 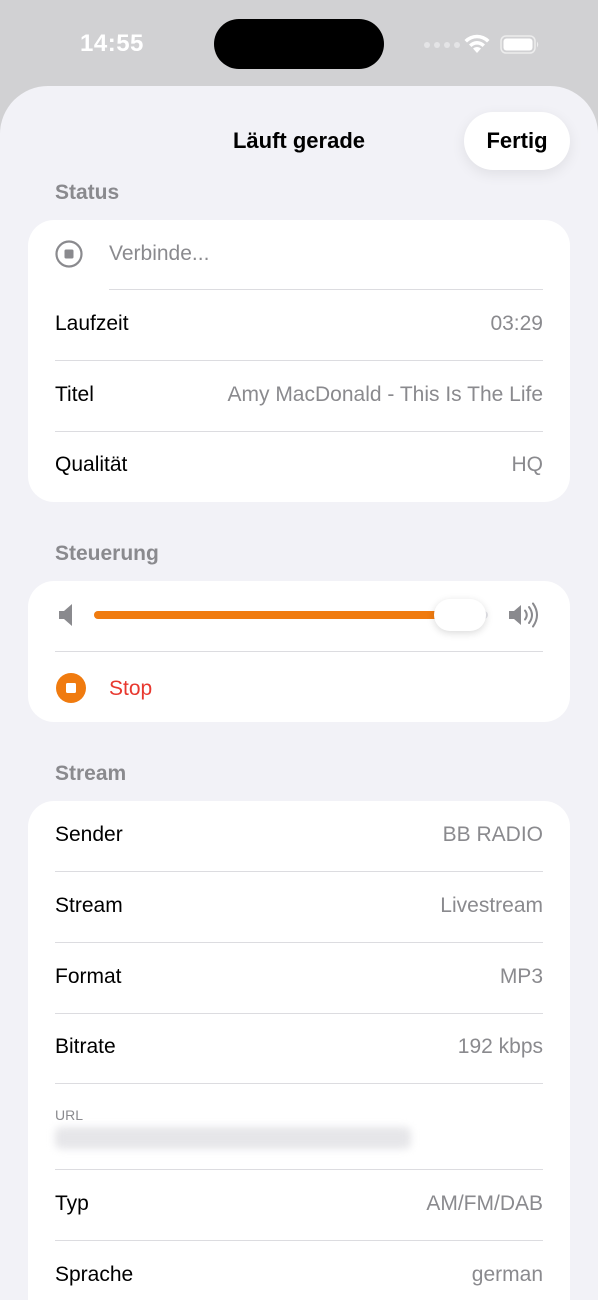 I want to click on volume-slider-fill, so click(x=277, y=615).